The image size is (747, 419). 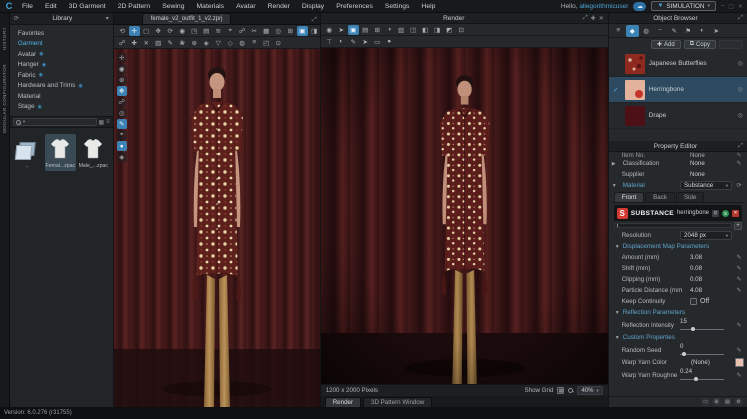 What do you see at coordinates (206, 31) in the screenshot?
I see `style-icon: ▤` at bounding box center [206, 31].